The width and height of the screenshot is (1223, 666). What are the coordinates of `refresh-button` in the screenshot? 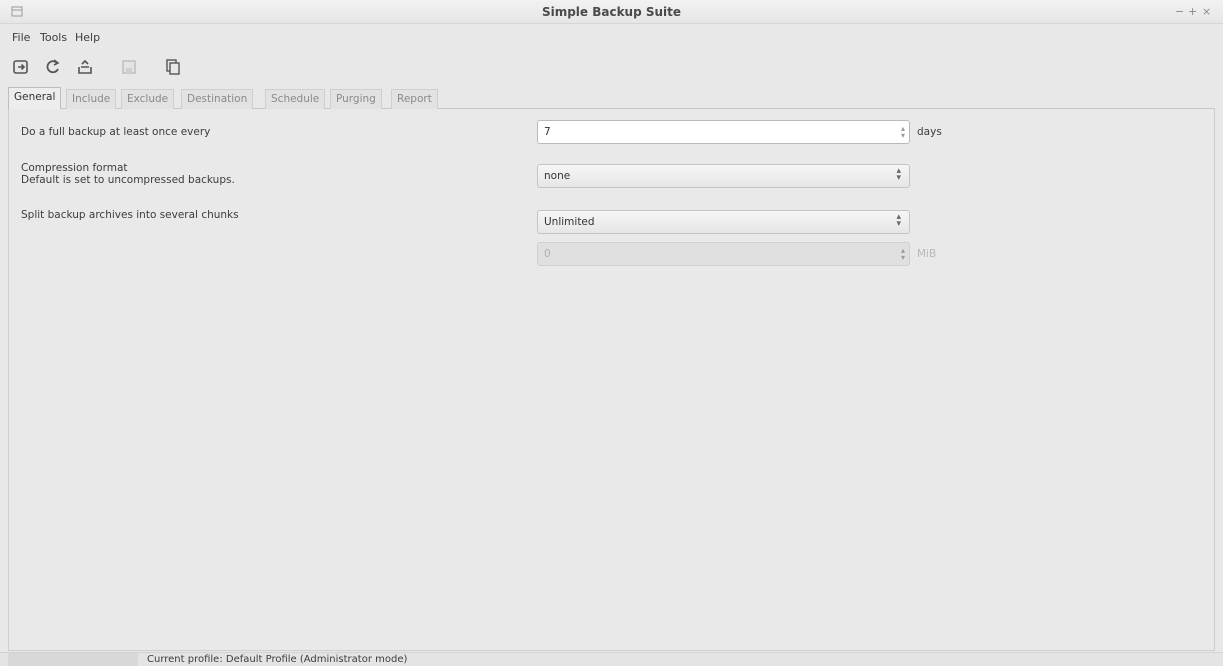 It's located at (53, 67).